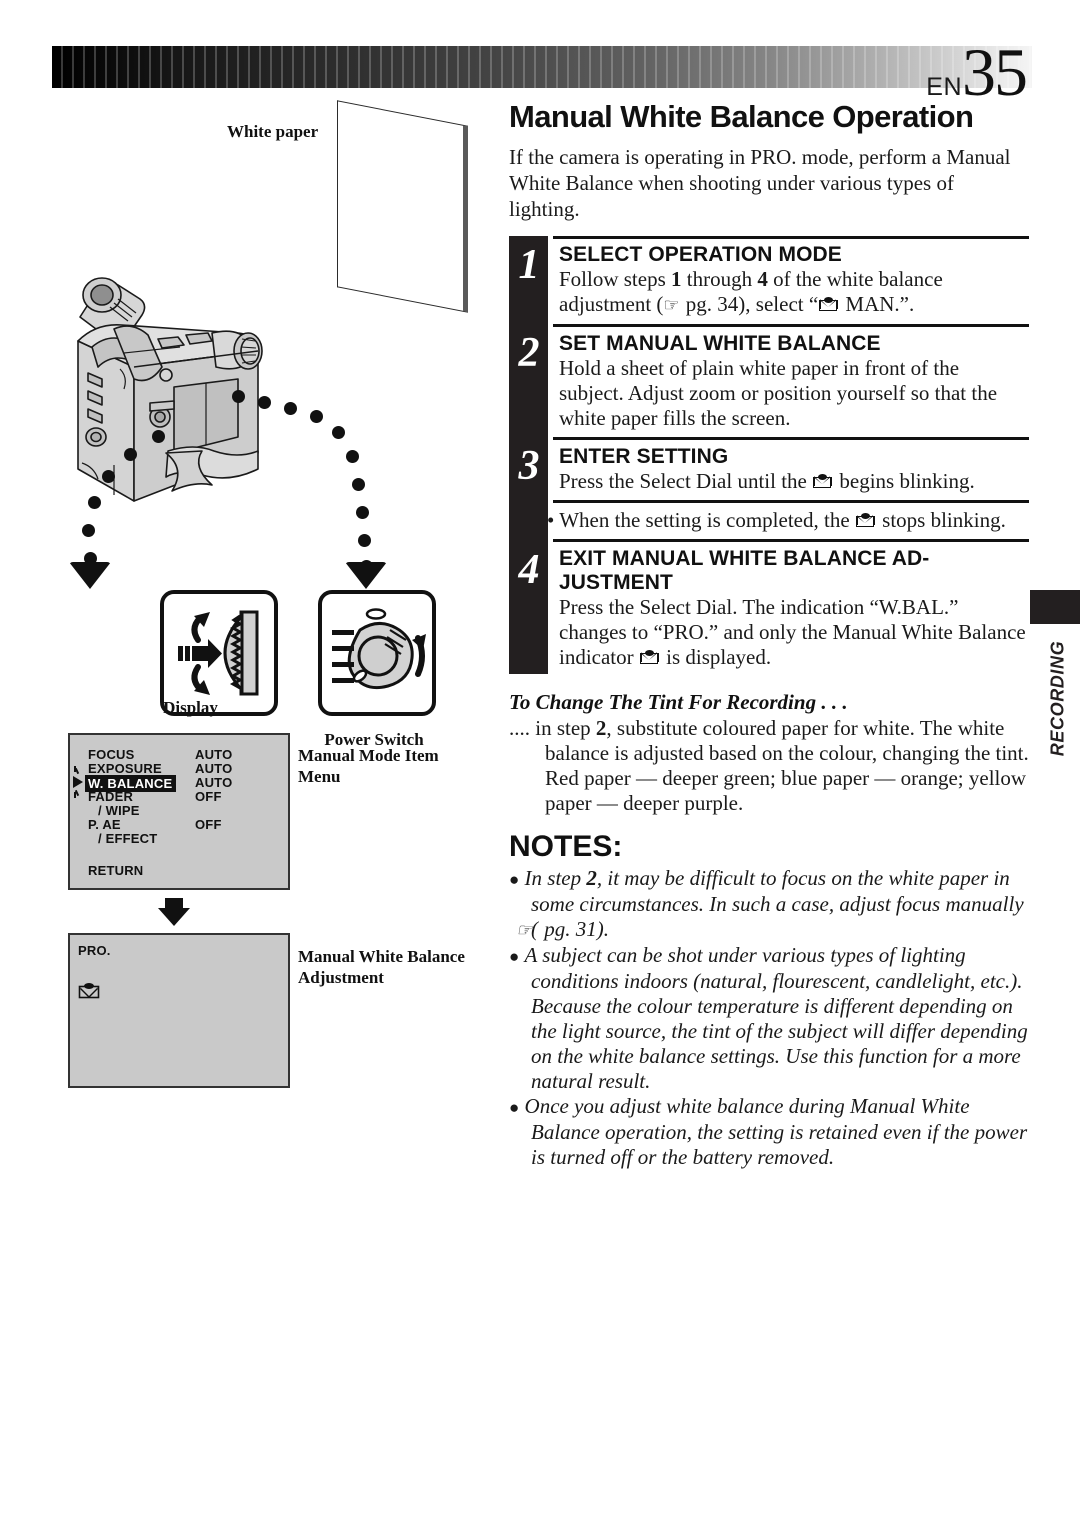  What do you see at coordinates (94, 950) in the screenshot?
I see `pro-mode-label: PRO.` at bounding box center [94, 950].